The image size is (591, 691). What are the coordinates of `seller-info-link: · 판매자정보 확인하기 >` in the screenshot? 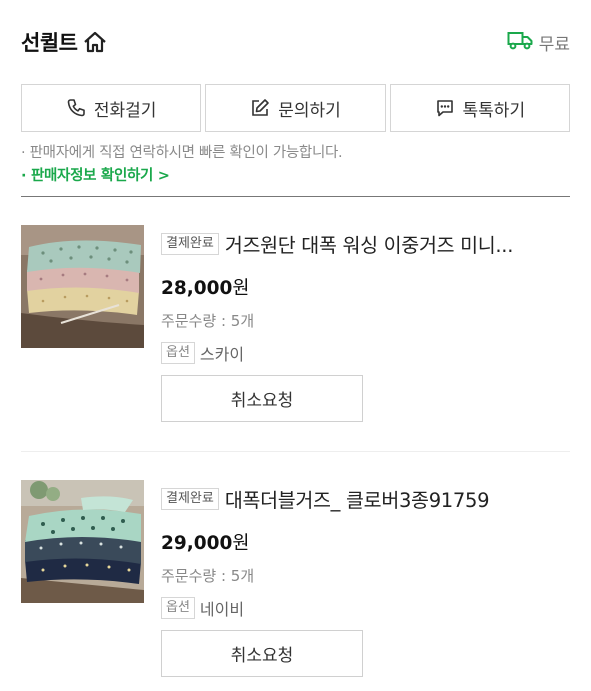 It's located at (295, 176).